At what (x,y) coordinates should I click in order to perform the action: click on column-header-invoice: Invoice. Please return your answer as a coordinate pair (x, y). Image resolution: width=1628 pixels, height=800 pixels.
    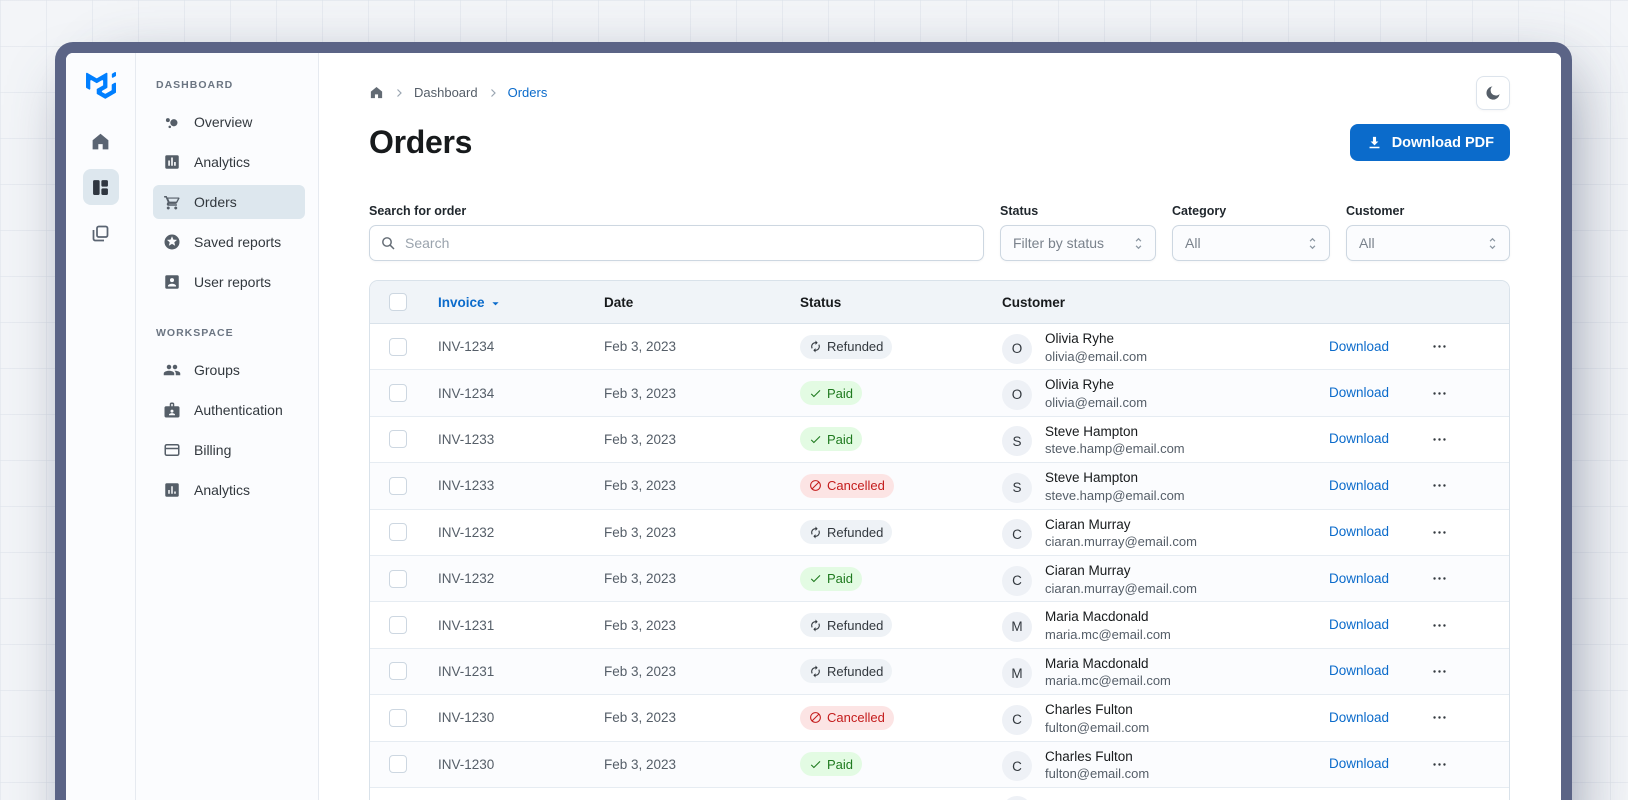
    Looking at the image, I should click on (509, 302).